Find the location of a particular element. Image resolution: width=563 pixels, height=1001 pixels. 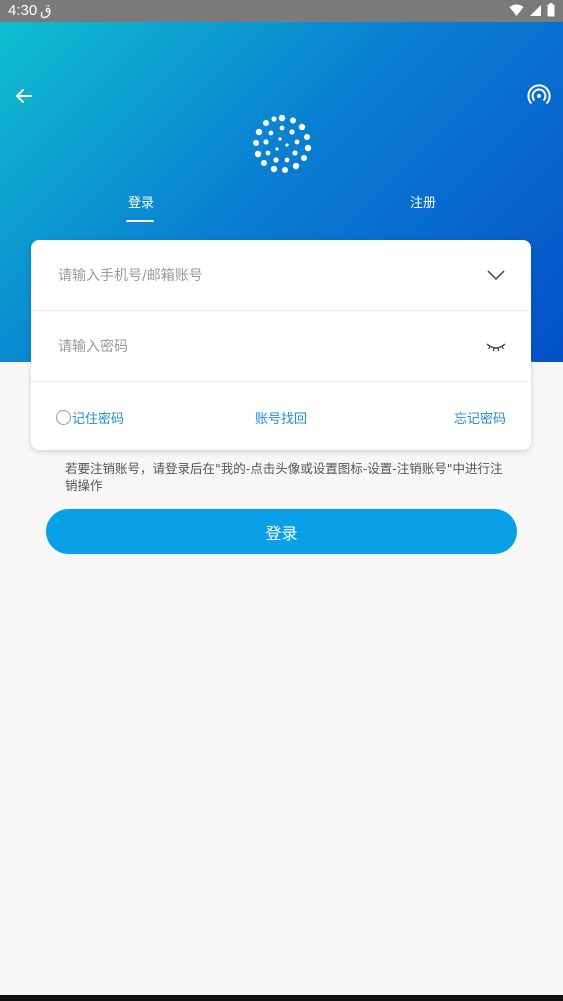

status-bar: 4:30 ق is located at coordinates (281, 11).